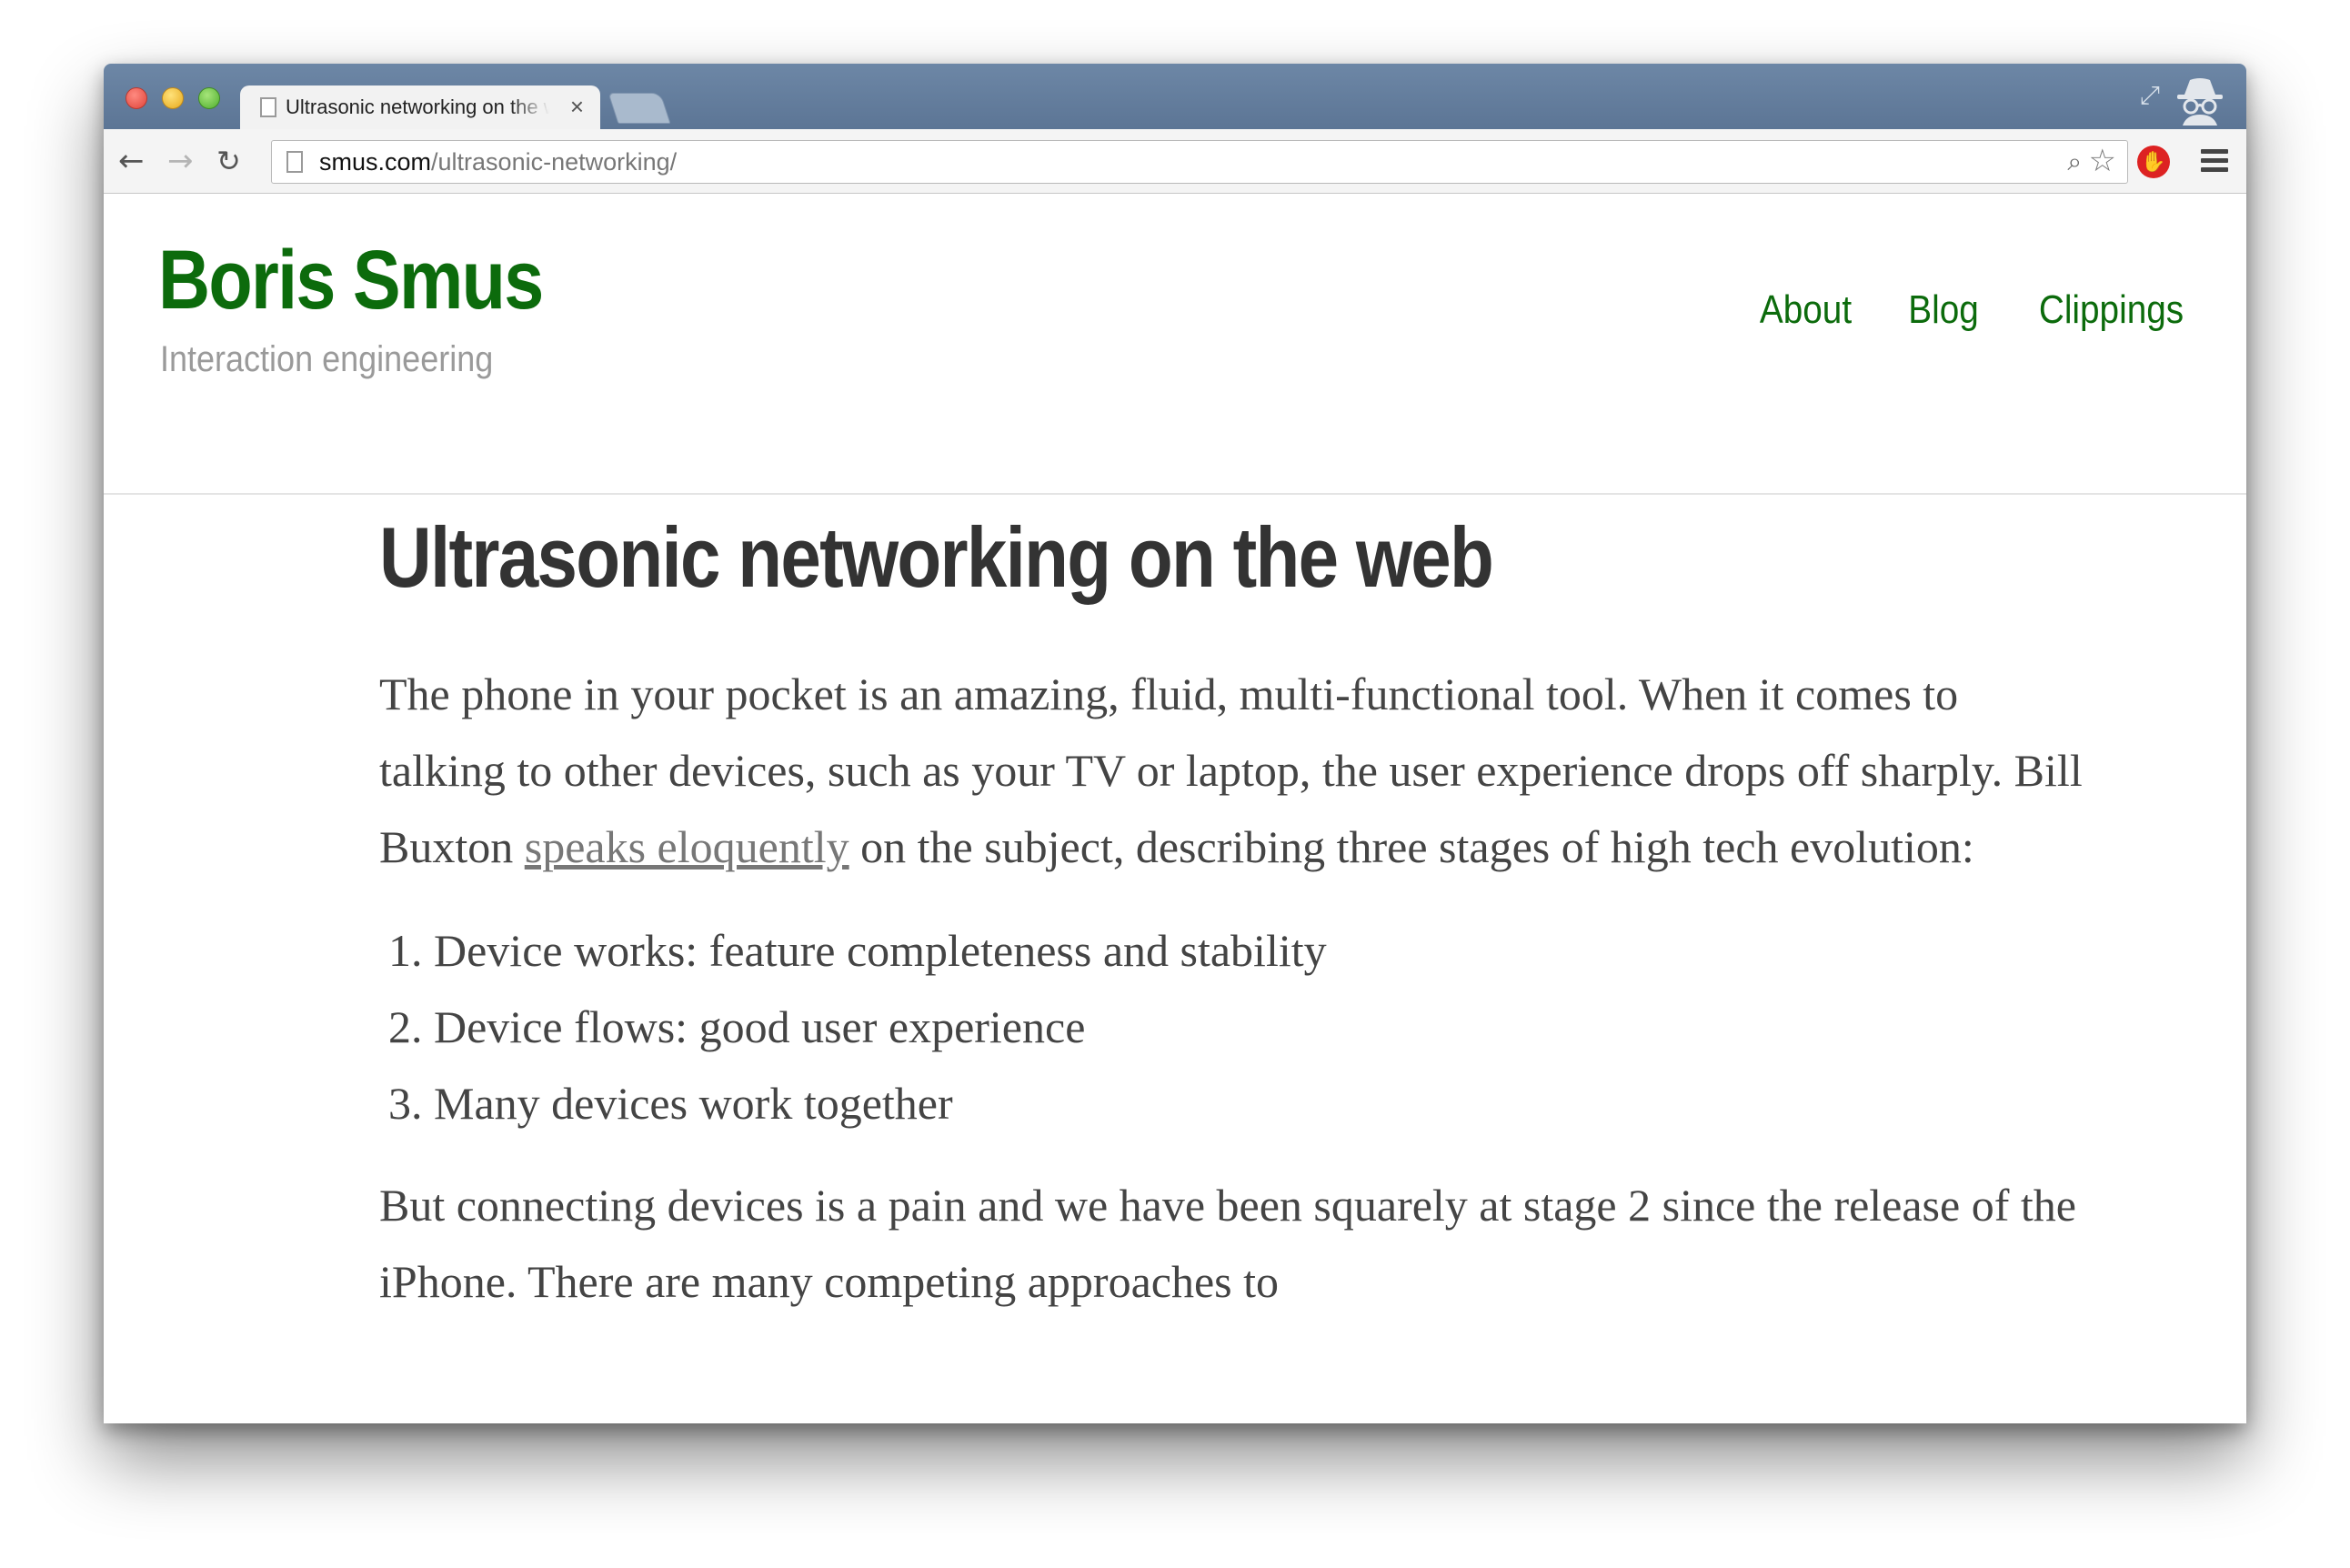 The image size is (2350, 1568). What do you see at coordinates (136, 98) in the screenshot?
I see `close-window-button` at bounding box center [136, 98].